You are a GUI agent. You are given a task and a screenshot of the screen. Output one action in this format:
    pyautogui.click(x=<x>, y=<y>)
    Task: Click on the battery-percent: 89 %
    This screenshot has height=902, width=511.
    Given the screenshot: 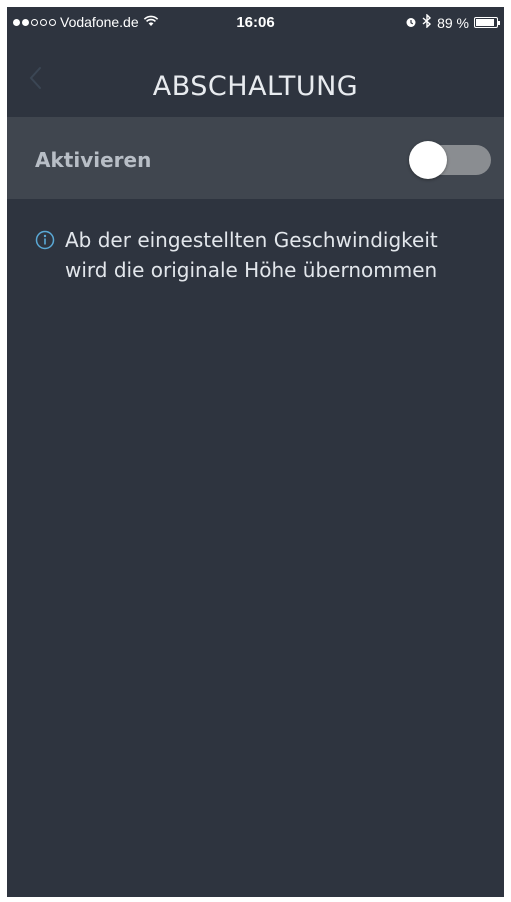 What is the action you would take?
    pyautogui.click(x=453, y=22)
    